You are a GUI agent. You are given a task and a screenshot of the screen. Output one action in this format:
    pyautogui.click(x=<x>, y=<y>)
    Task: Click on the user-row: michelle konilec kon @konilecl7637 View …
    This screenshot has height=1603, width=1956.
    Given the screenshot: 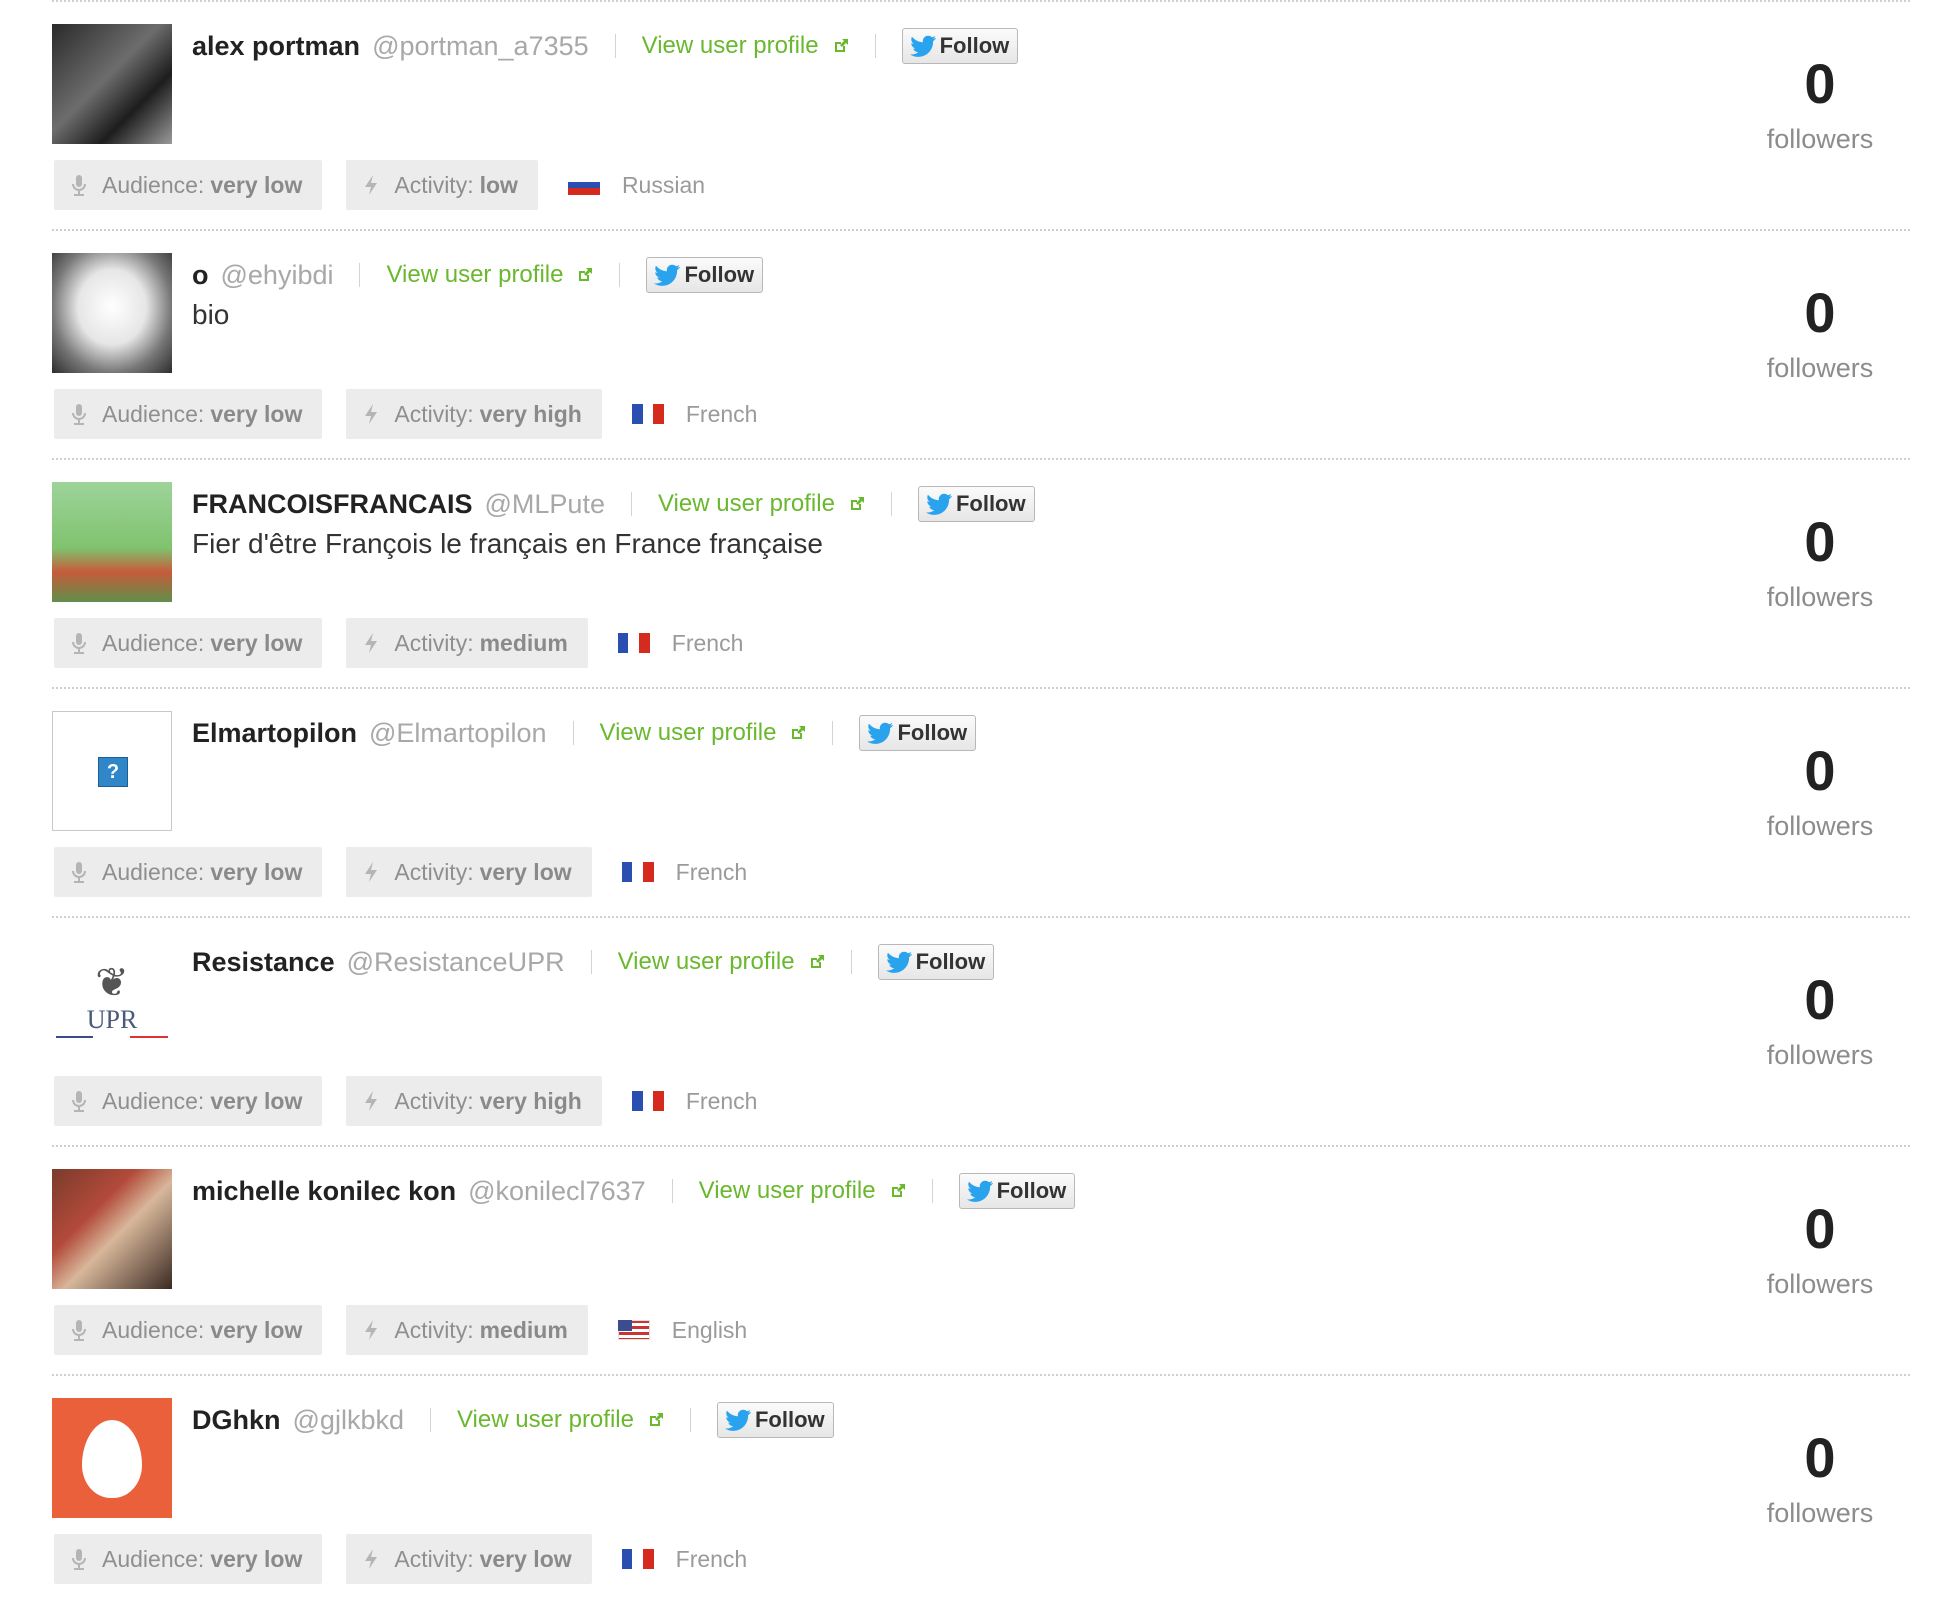 What is the action you would take?
    pyautogui.click(x=981, y=1259)
    